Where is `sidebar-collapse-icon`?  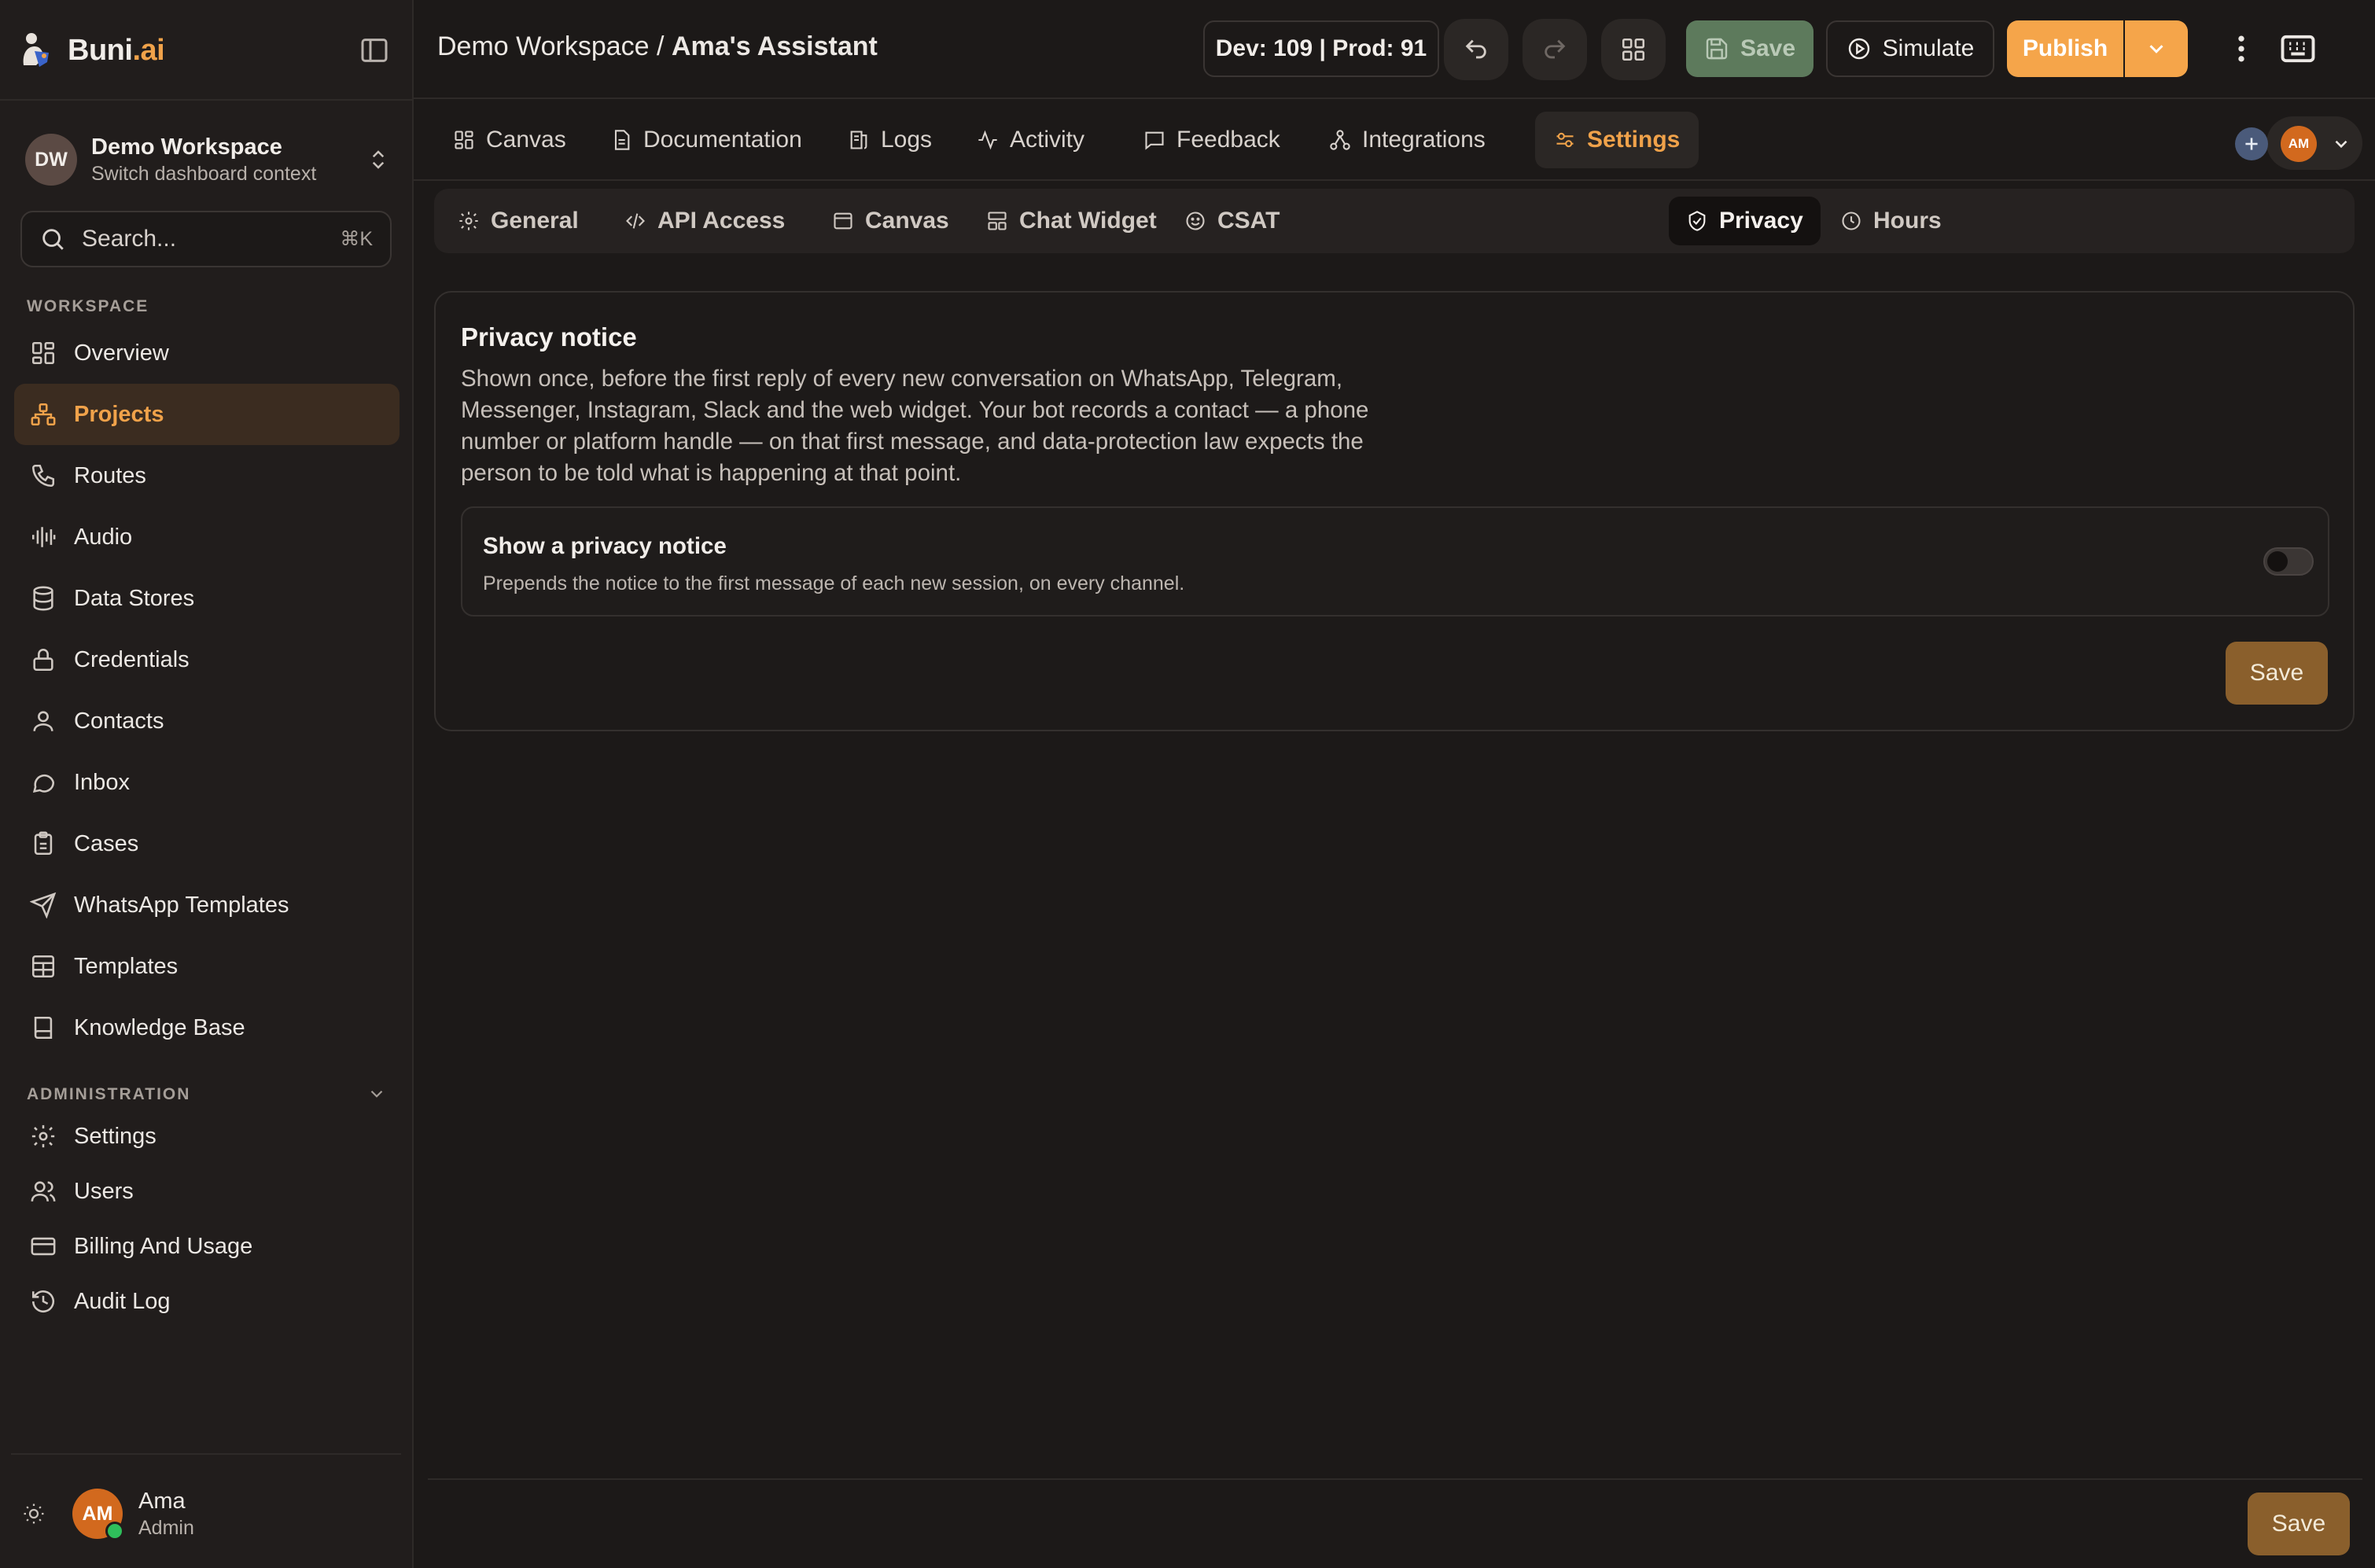 sidebar-collapse-icon is located at coordinates (374, 50).